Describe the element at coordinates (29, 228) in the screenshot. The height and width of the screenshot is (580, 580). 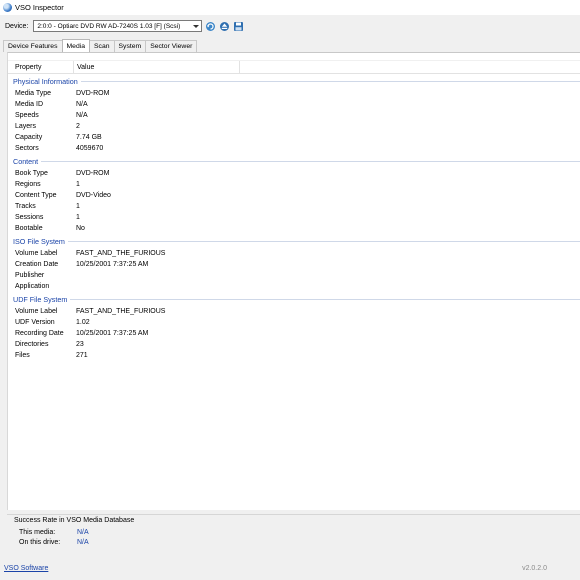
I see `property-label: Bootable` at that location.